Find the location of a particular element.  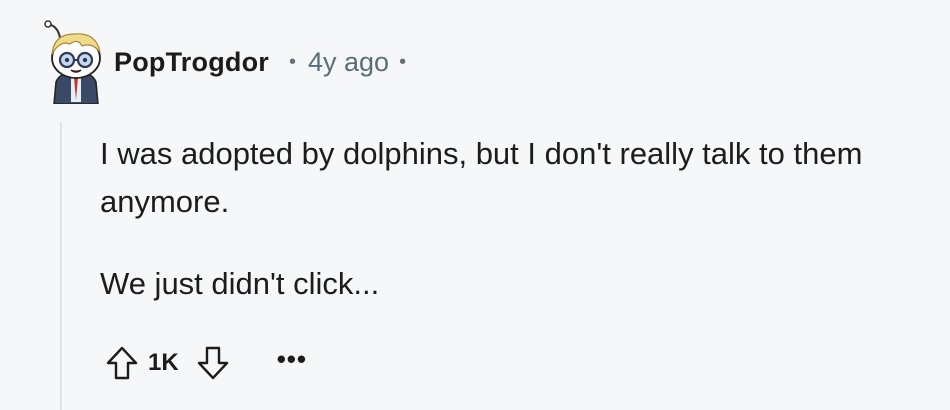

comment-header: PopTrogdor • 4y ago • is located at coordinates (222, 62).